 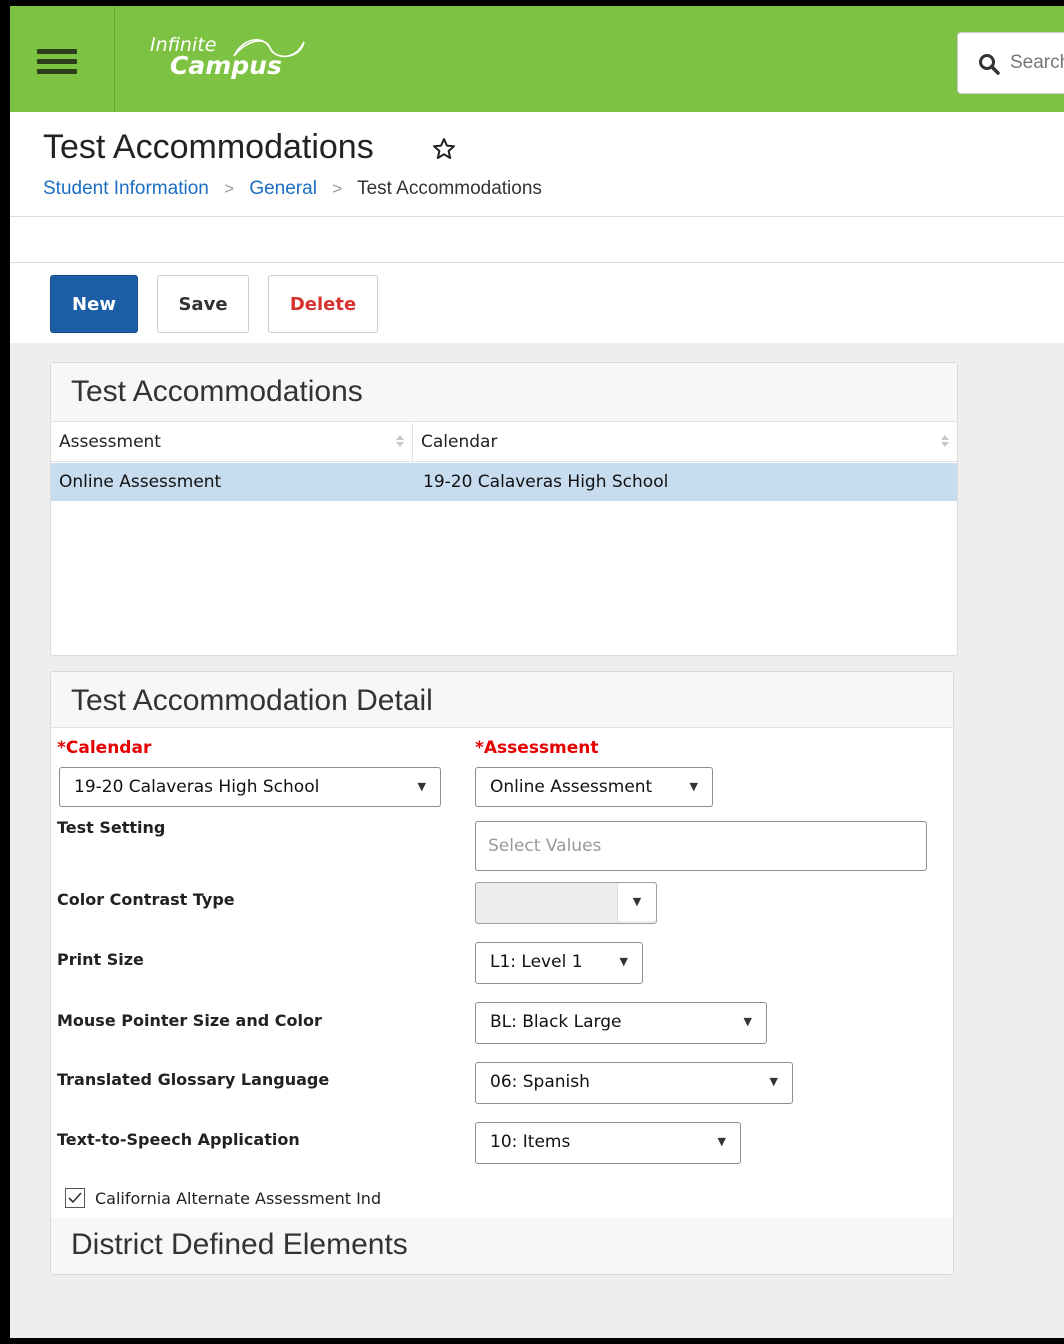 What do you see at coordinates (126, 188) in the screenshot?
I see `breadcrumb-student-information: Student Information` at bounding box center [126, 188].